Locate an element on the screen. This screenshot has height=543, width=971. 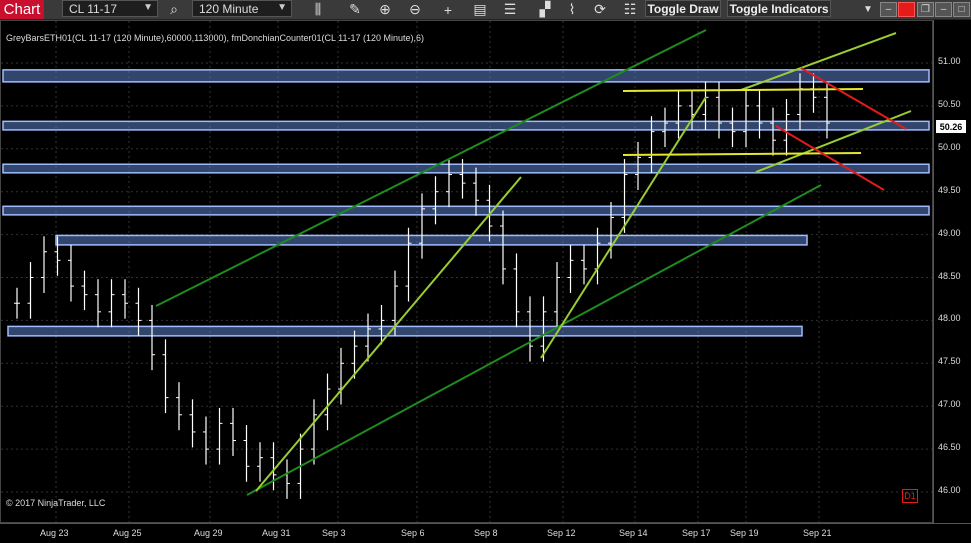
drawing-tools-icon: ⌇ is located at coordinates (572, 9).